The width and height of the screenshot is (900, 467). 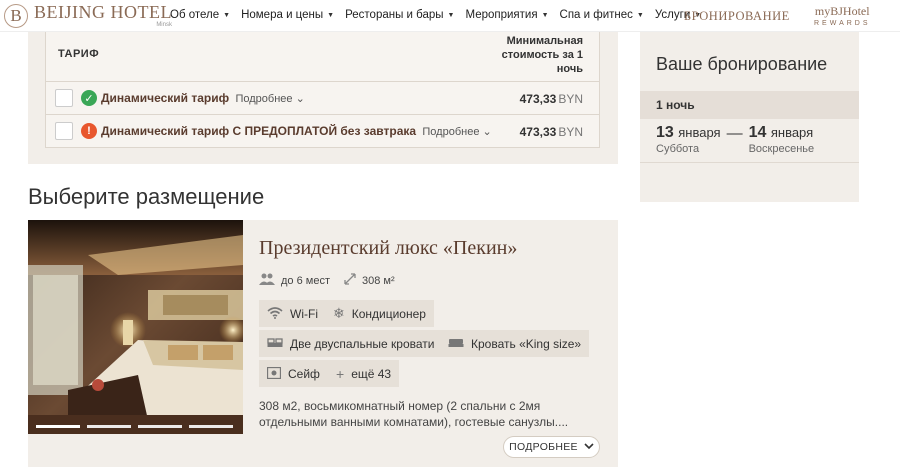 I want to click on nav-about: Об отеле ▼, so click(x=200, y=15).